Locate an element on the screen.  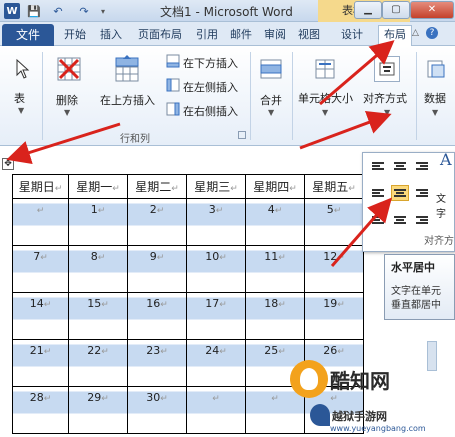
watermark-site: 越狱手游网 is located at coordinates (359, 416).